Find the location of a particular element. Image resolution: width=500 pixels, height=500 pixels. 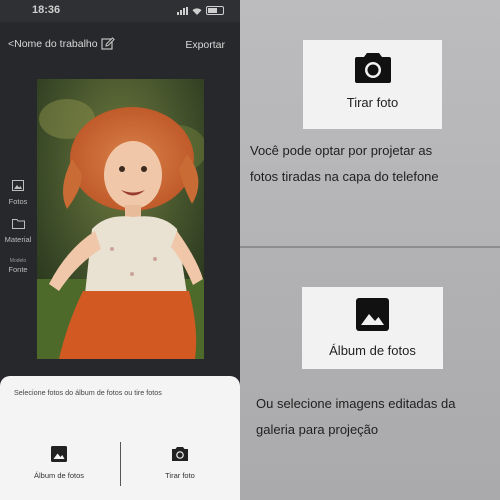

side-tool-font: Modelo Fonte is located at coordinates (18, 266).